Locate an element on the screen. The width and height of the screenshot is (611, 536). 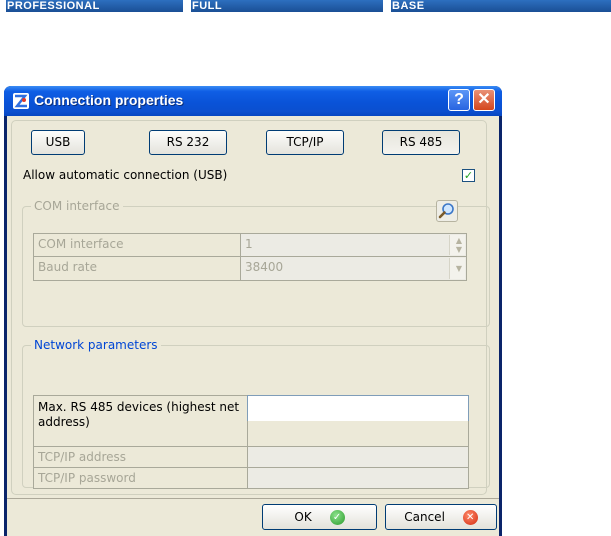
search-icon is located at coordinates (446, 211).